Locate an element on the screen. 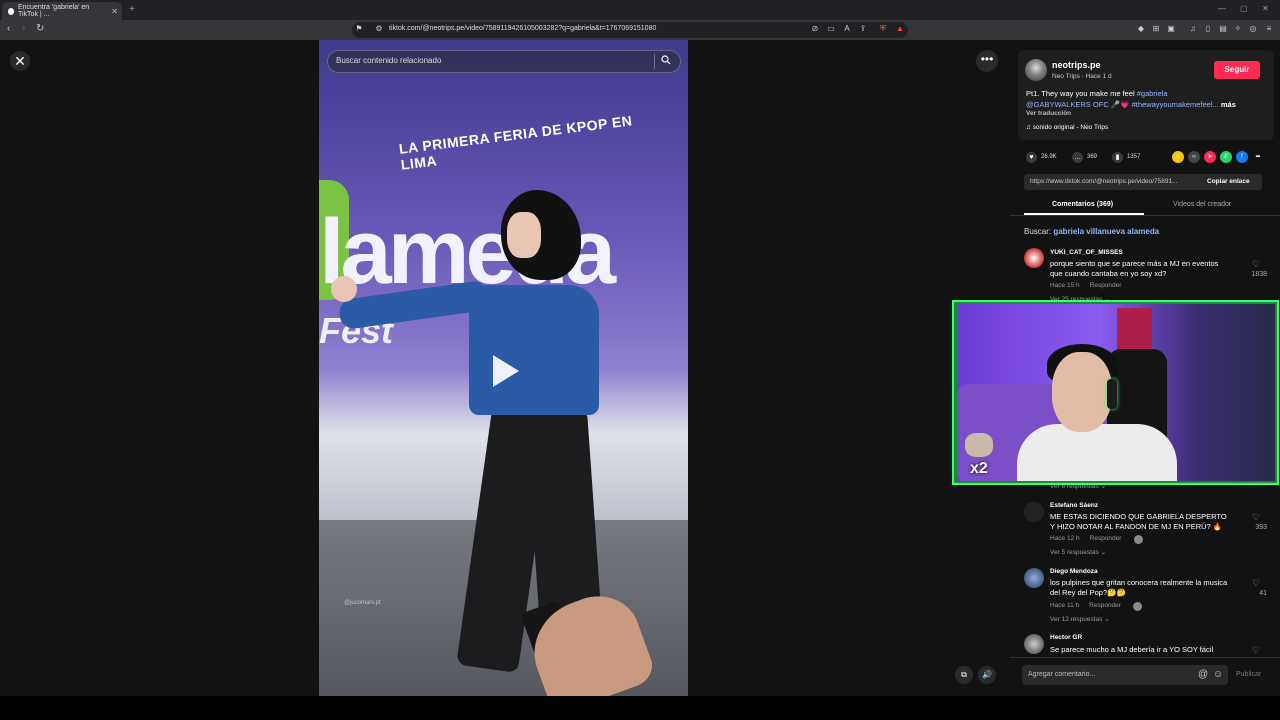 The image size is (1280, 720). alert-icon: ▲ is located at coordinates (900, 29).